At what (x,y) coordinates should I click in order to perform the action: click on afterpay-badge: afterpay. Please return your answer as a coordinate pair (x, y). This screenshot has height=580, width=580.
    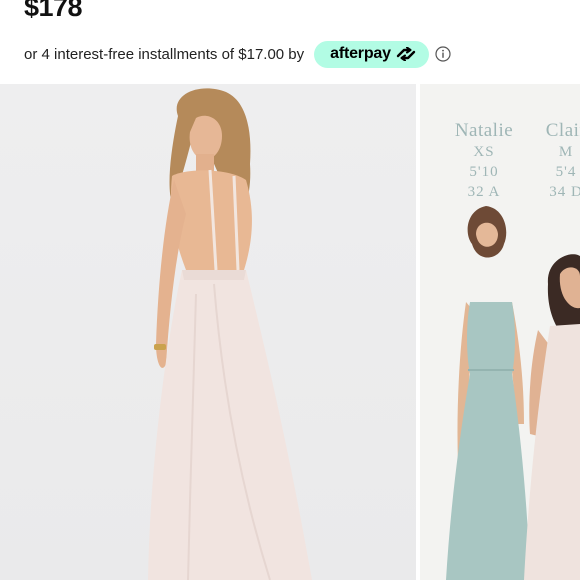
    Looking at the image, I should click on (371, 54).